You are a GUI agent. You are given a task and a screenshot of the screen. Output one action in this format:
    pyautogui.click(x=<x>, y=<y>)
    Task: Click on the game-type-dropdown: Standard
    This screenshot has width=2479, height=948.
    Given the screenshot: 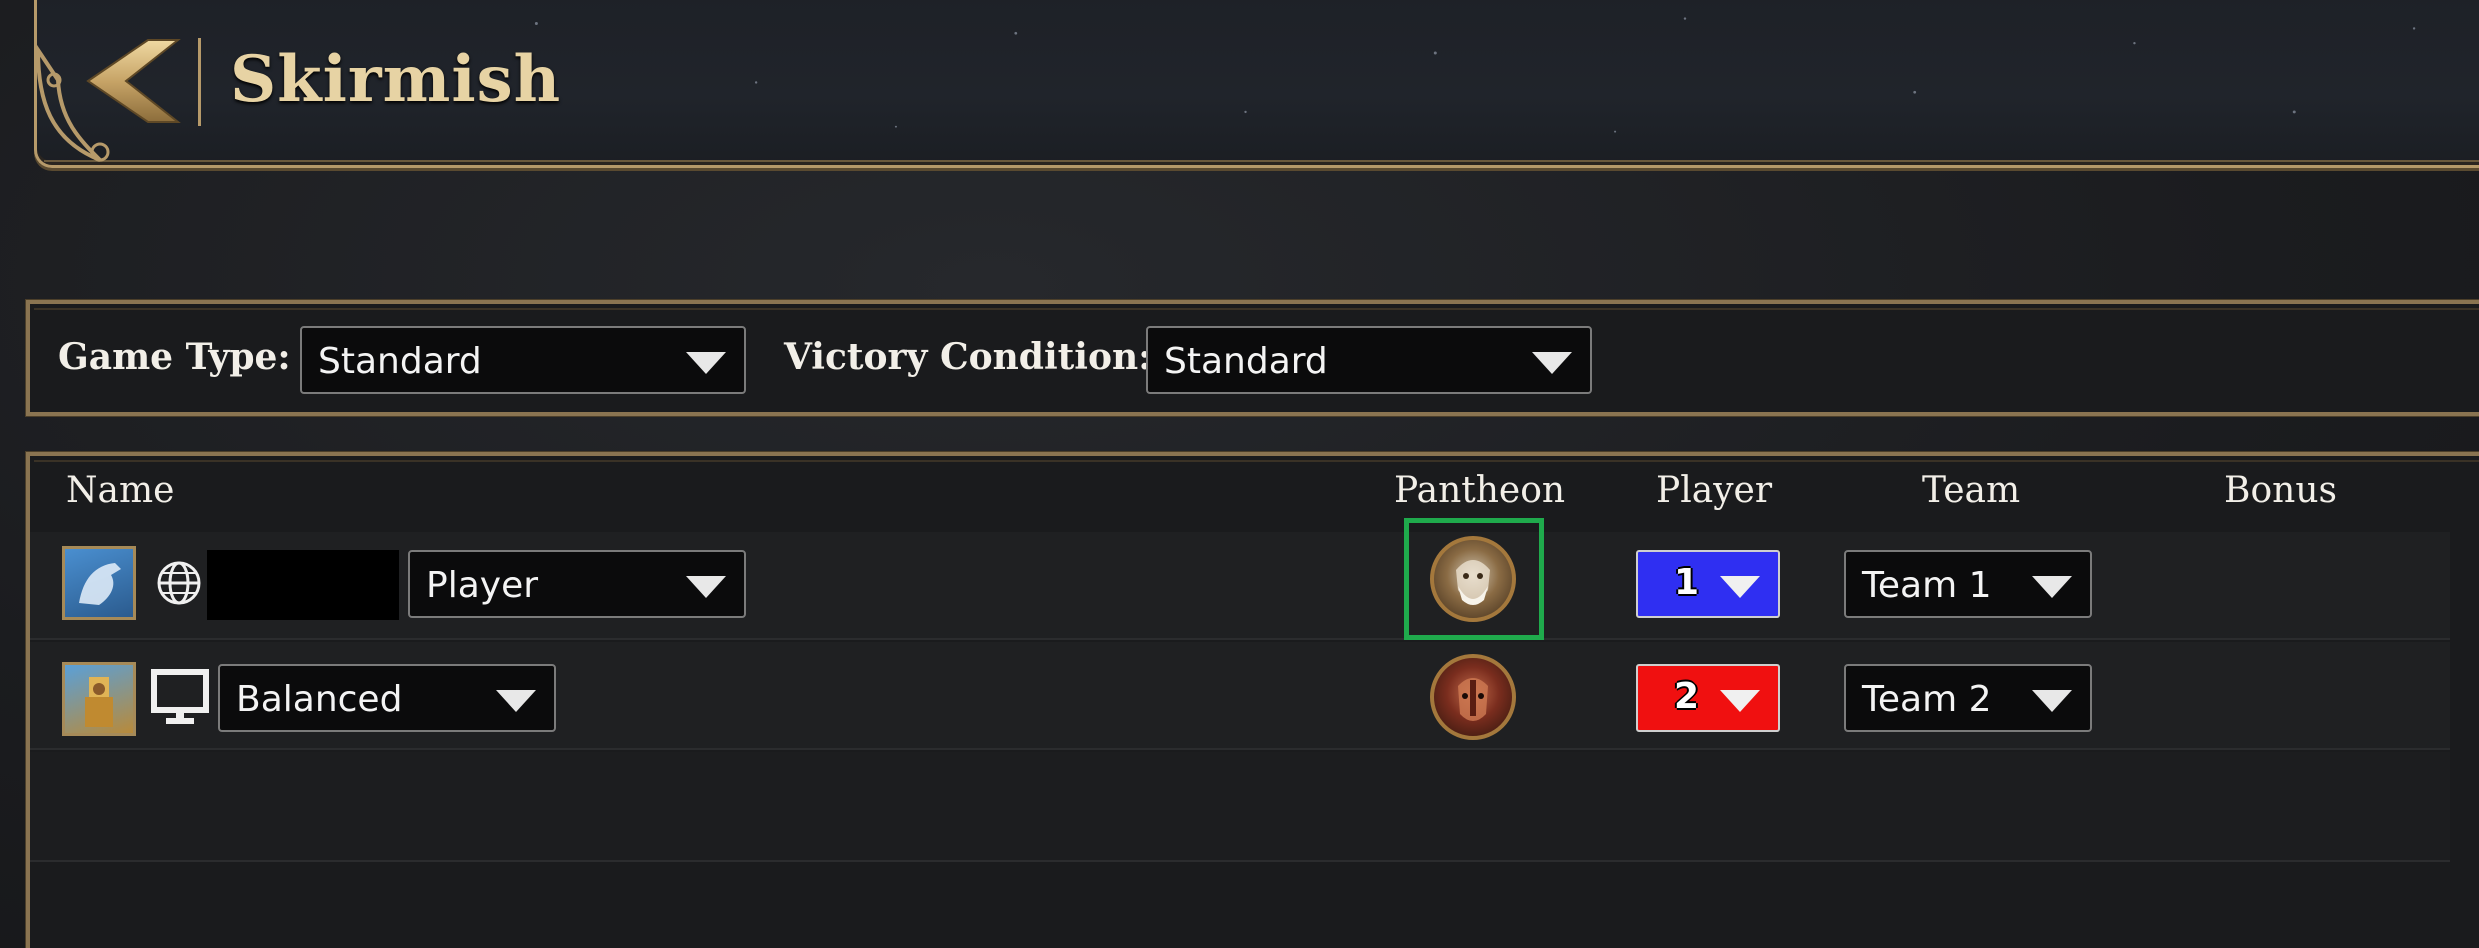 What is the action you would take?
    pyautogui.click(x=523, y=360)
    